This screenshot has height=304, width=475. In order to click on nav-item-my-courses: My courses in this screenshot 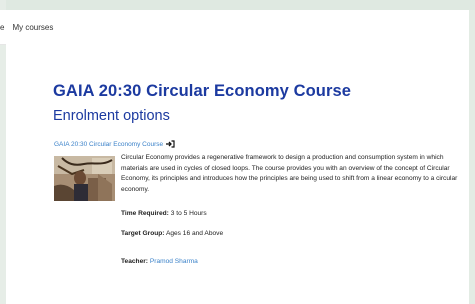, I will do `click(32, 27)`.